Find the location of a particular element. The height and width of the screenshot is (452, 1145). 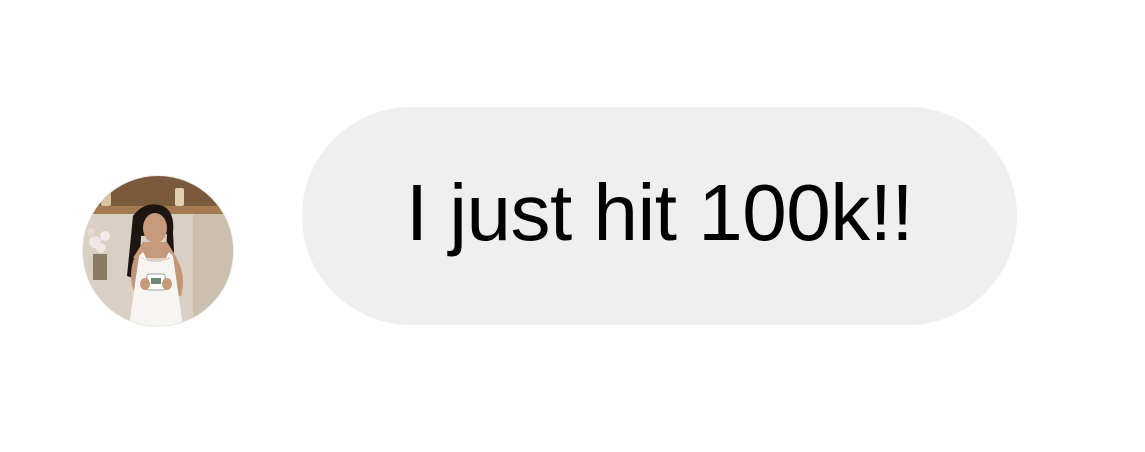

avatar-photo is located at coordinates (158, 251).